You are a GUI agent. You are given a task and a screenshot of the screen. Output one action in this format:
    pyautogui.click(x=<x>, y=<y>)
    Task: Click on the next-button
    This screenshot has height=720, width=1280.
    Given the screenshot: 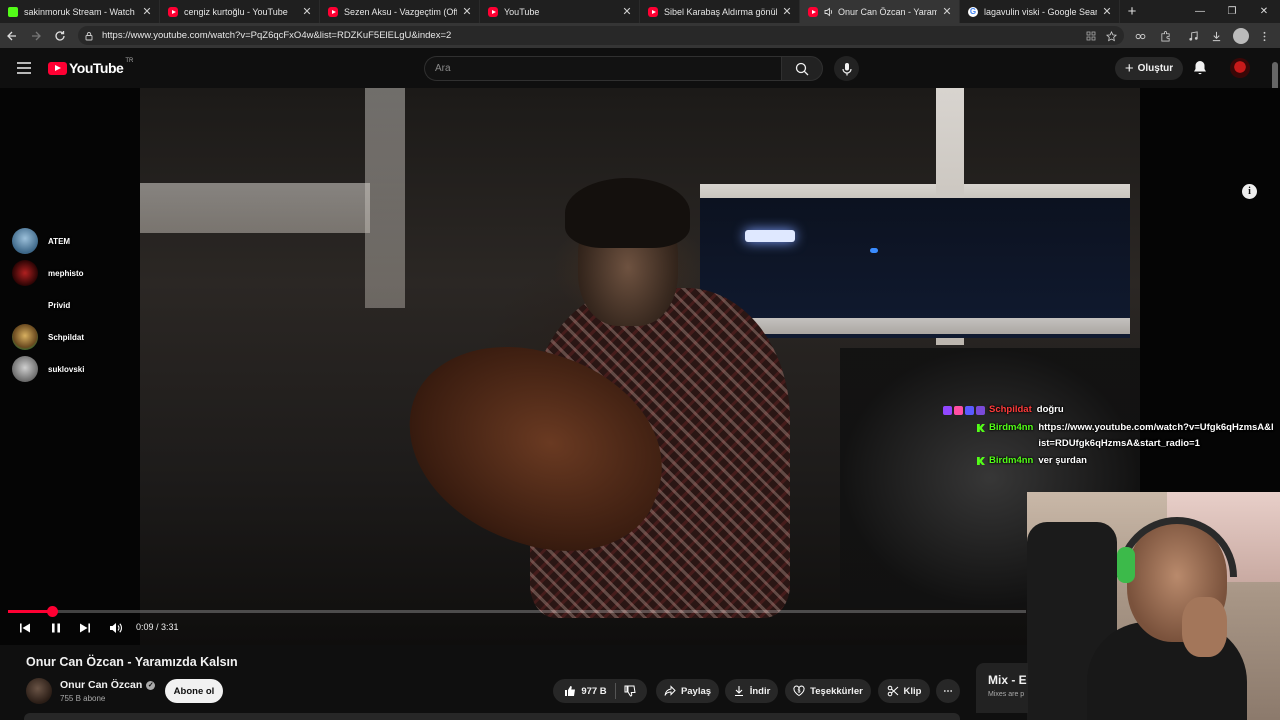 What is the action you would take?
    pyautogui.click(x=85, y=628)
    